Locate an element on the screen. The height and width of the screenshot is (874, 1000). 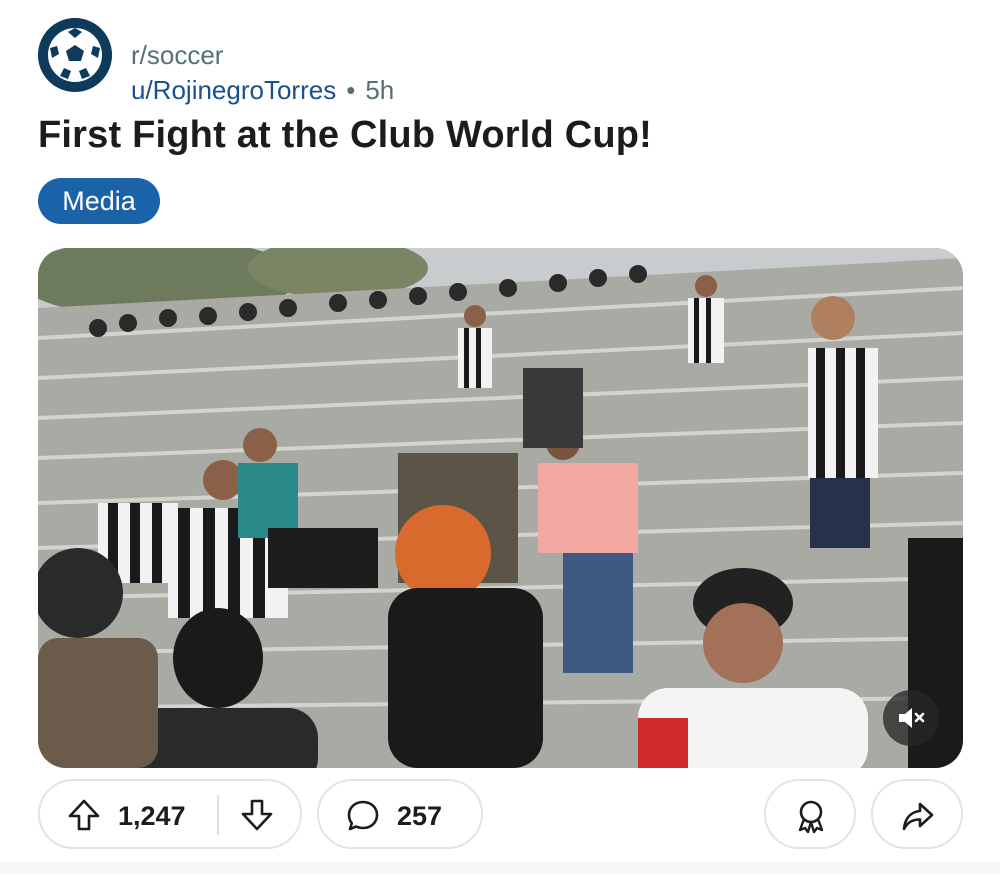
award-icon is located at coordinates (811, 817).